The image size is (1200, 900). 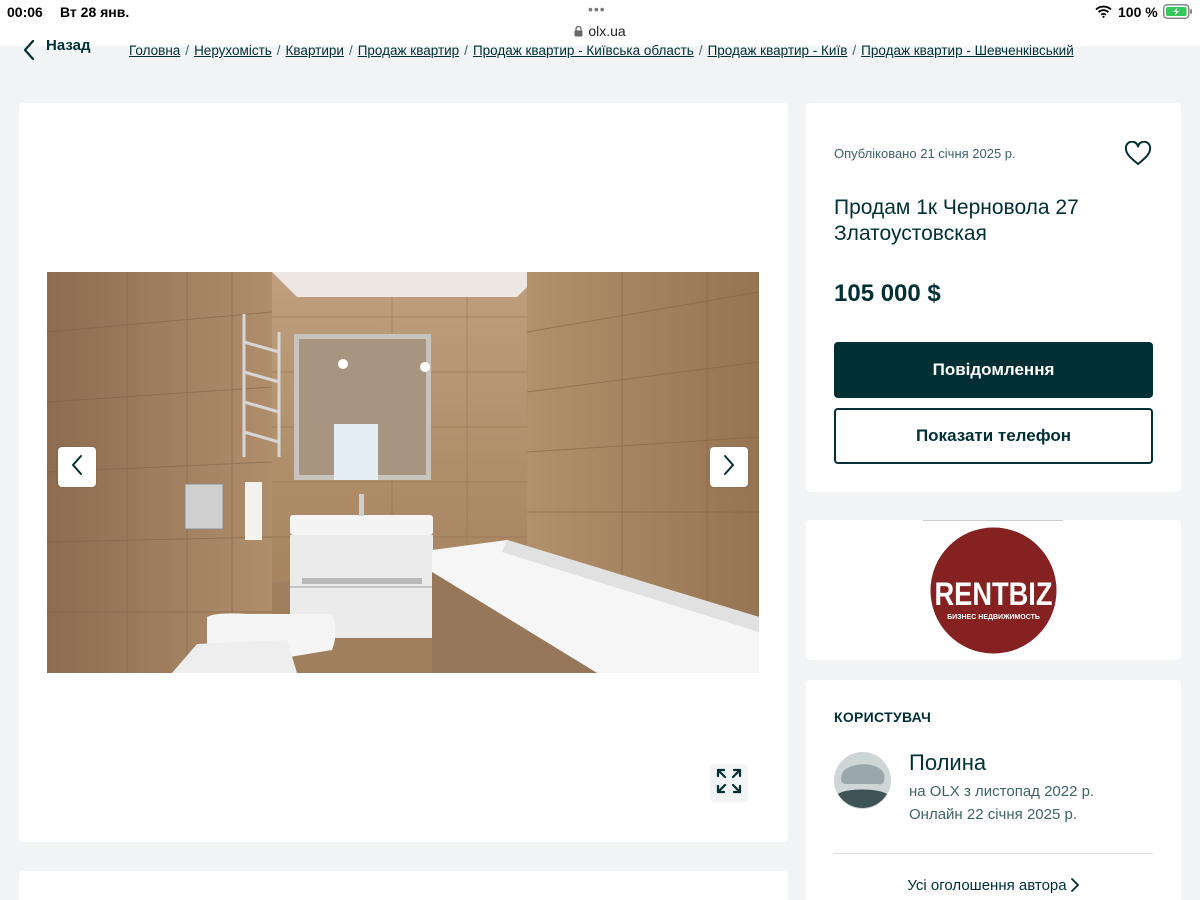 What do you see at coordinates (607, 31) in the screenshot?
I see `url-text: olx.ua` at bounding box center [607, 31].